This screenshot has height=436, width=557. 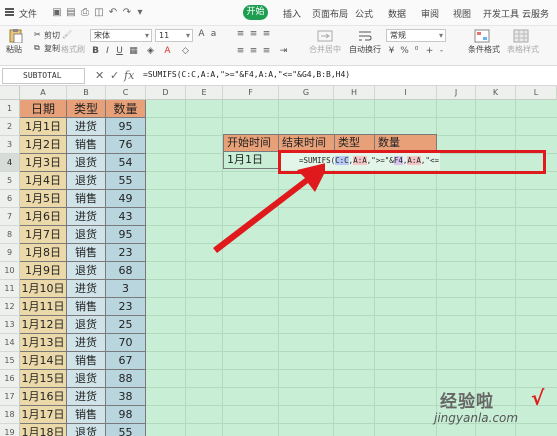 I want to click on tab-formulas: 公式, so click(x=364, y=13).